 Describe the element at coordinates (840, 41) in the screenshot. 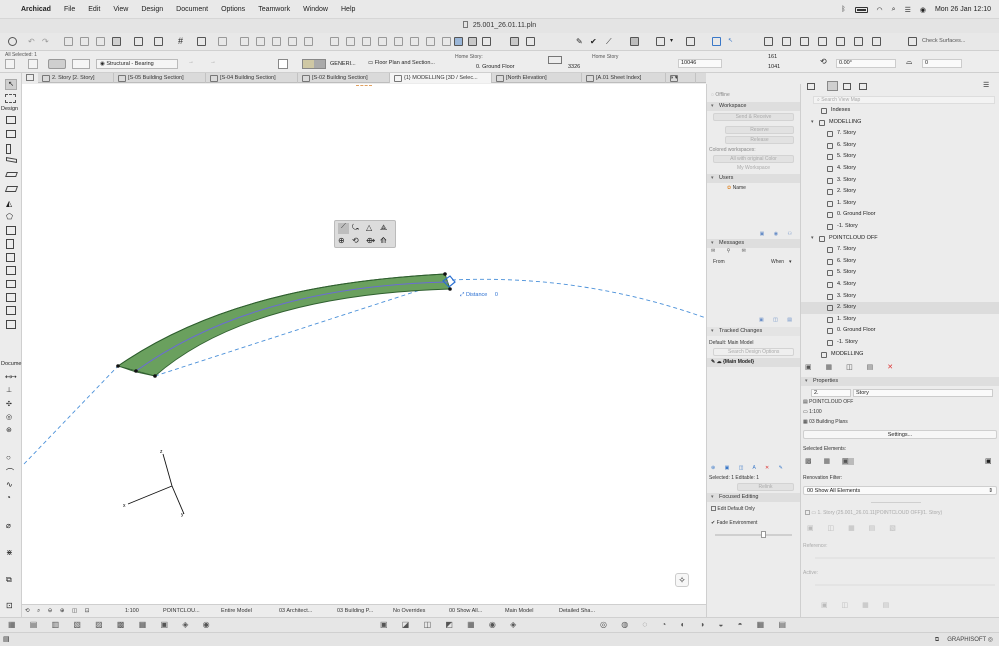

I see `surfaces-icon` at that location.